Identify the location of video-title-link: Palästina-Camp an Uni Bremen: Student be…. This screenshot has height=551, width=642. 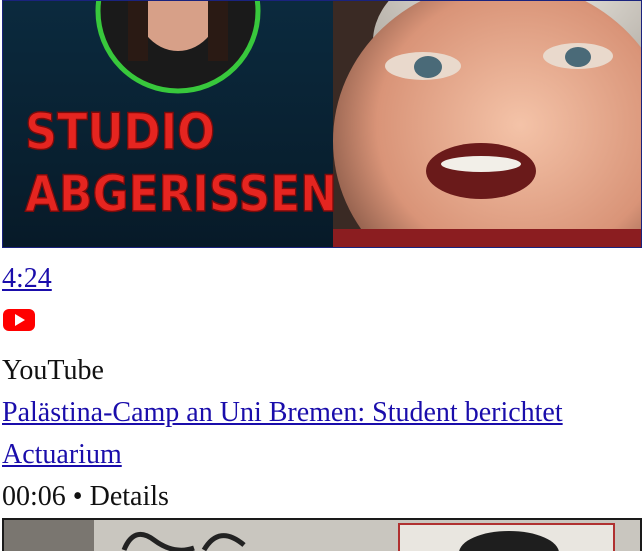
(322, 413).